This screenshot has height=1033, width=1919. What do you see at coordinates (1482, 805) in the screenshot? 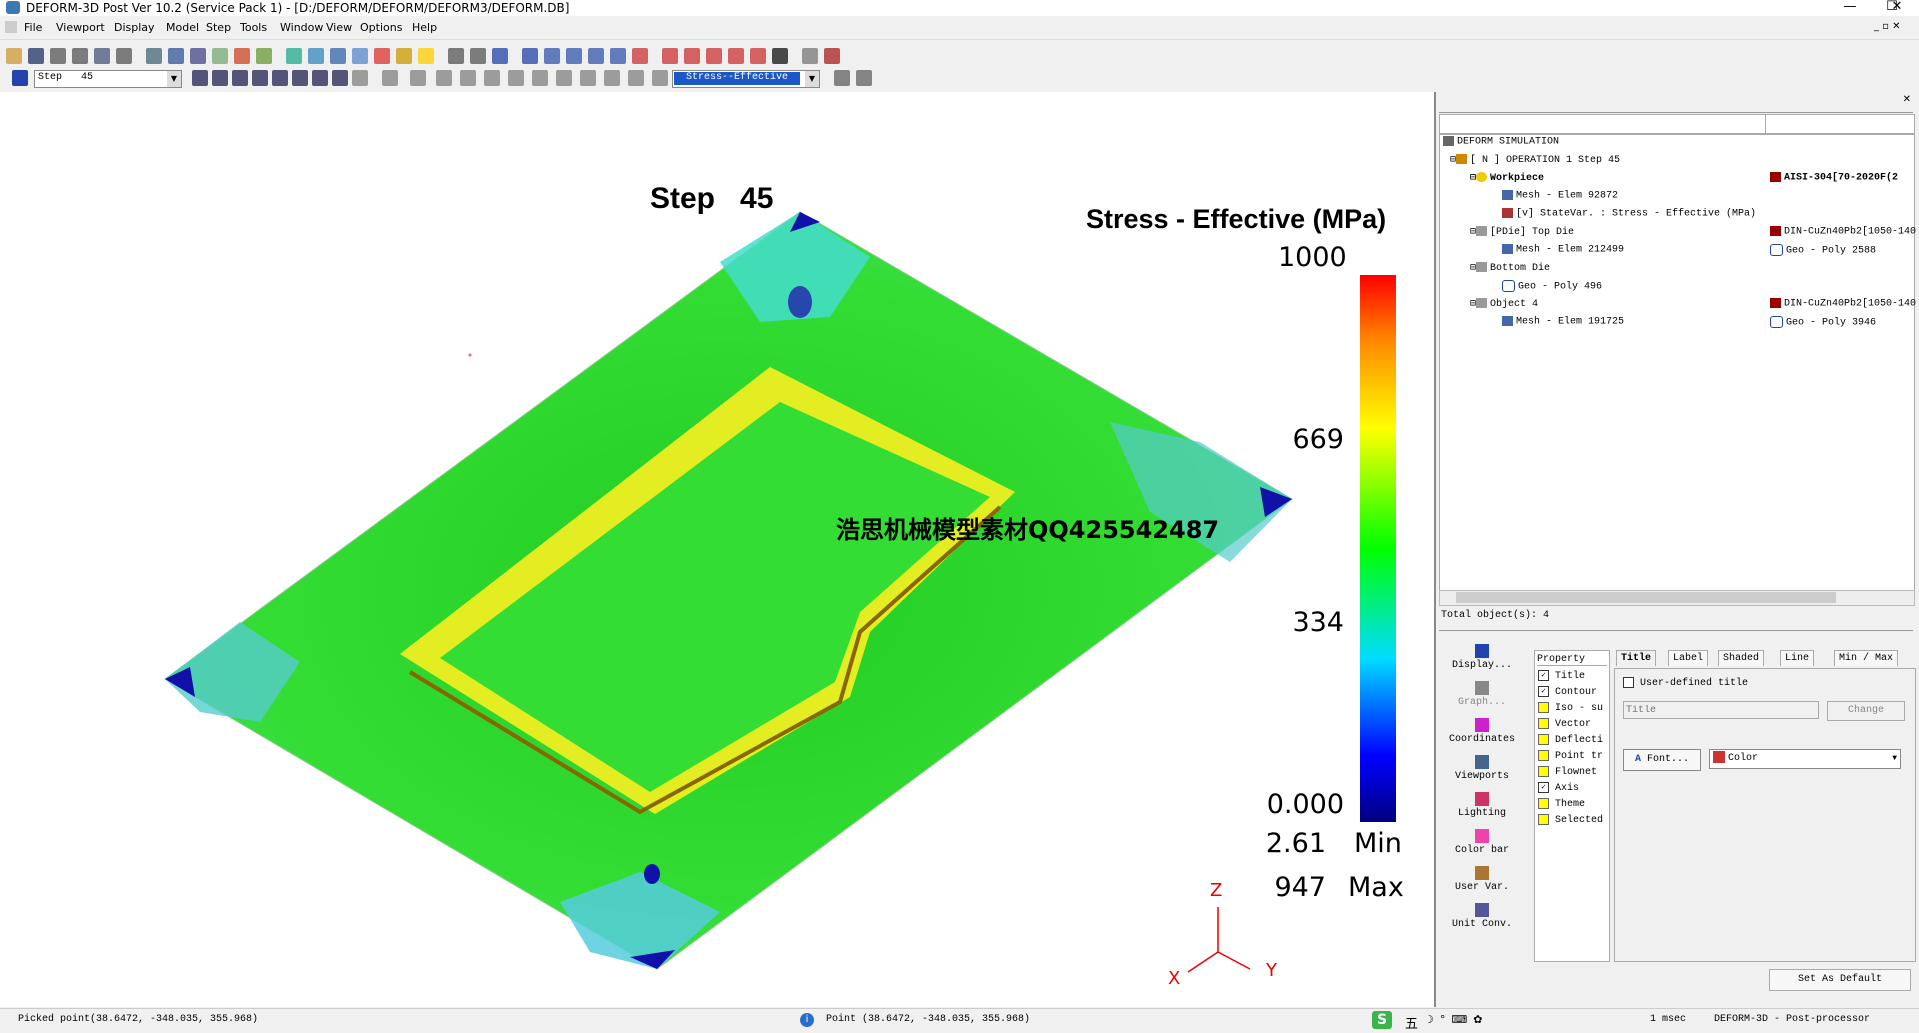
I see `nav-lighting: Lighting` at bounding box center [1482, 805].